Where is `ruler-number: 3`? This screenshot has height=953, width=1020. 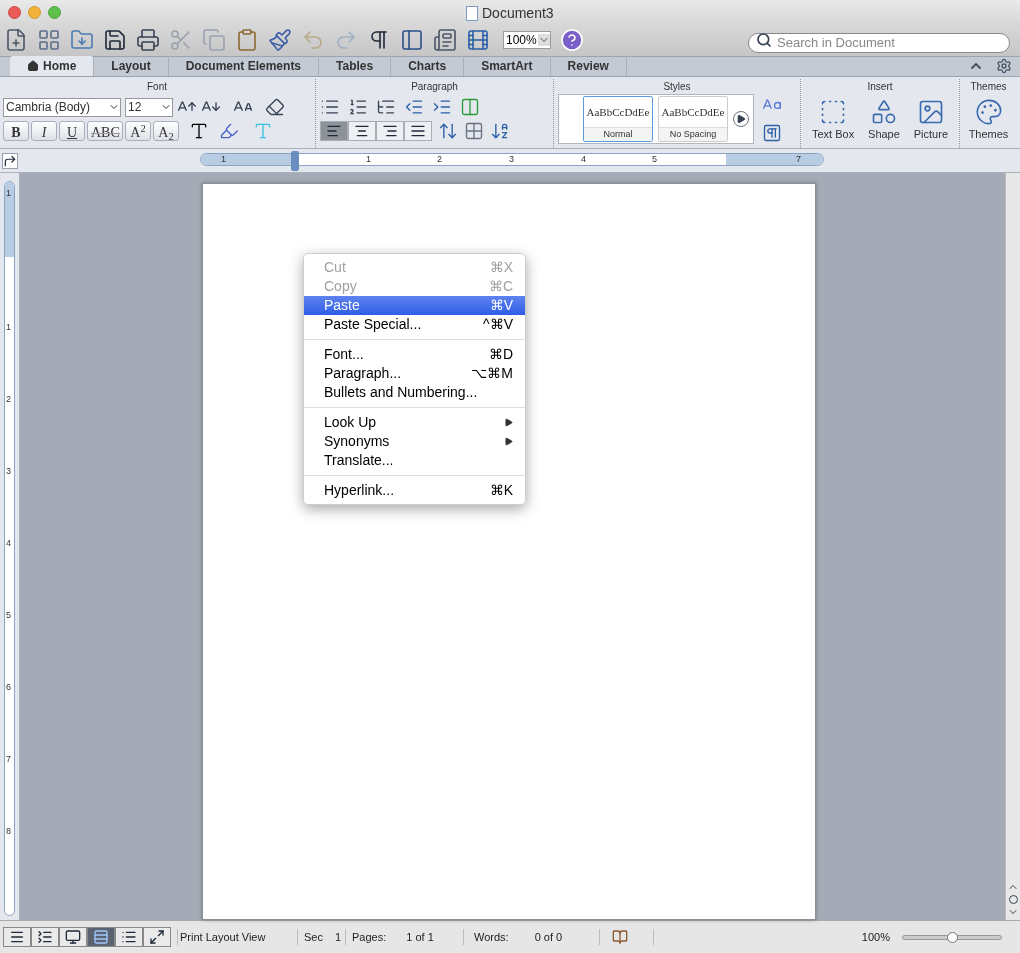
ruler-number: 3 is located at coordinates (8, 471).